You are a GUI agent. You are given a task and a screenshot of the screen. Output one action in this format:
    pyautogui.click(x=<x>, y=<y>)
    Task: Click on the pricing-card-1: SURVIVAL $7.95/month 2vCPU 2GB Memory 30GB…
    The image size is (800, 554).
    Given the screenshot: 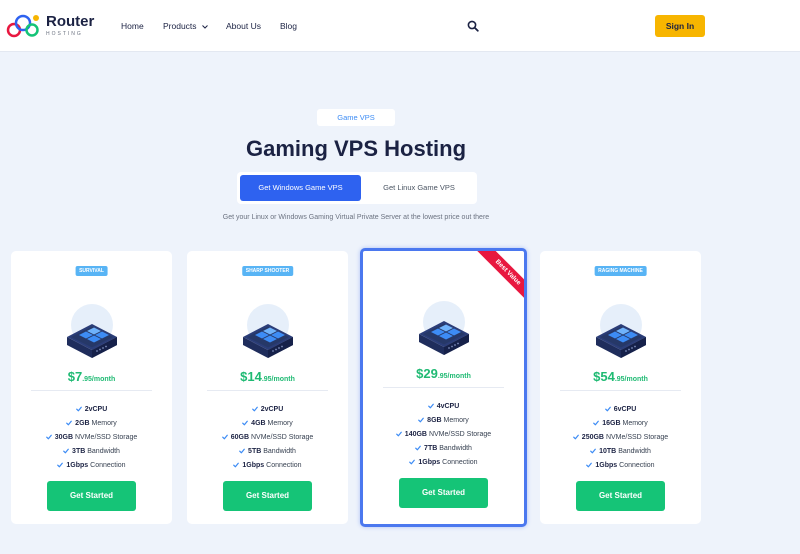 What is the action you would take?
    pyautogui.click(x=91, y=387)
    